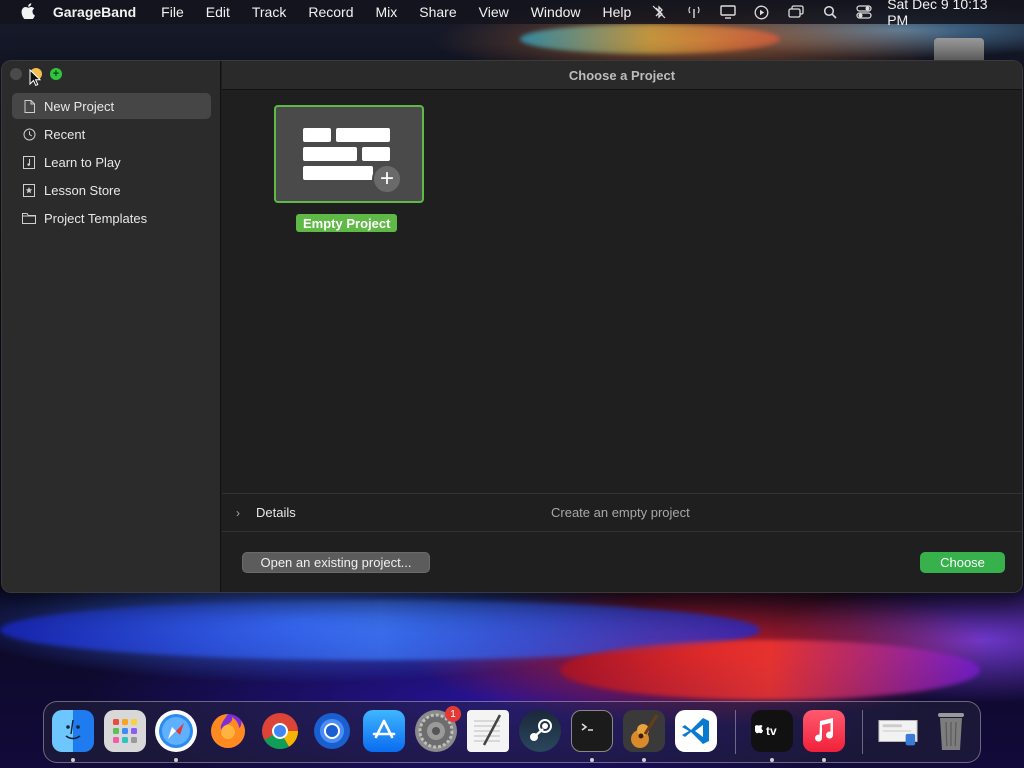  What do you see at coordinates (959, 49) in the screenshot?
I see `desktop-drive-icon` at bounding box center [959, 49].